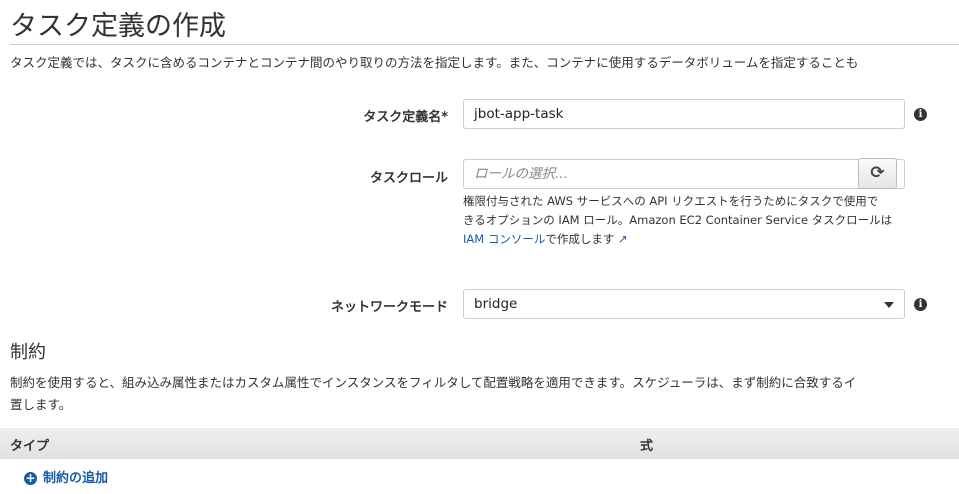 The width and height of the screenshot is (959, 494). Describe the element at coordinates (41, 404) in the screenshot. I see `constraints-description-cont: 置します。` at that location.